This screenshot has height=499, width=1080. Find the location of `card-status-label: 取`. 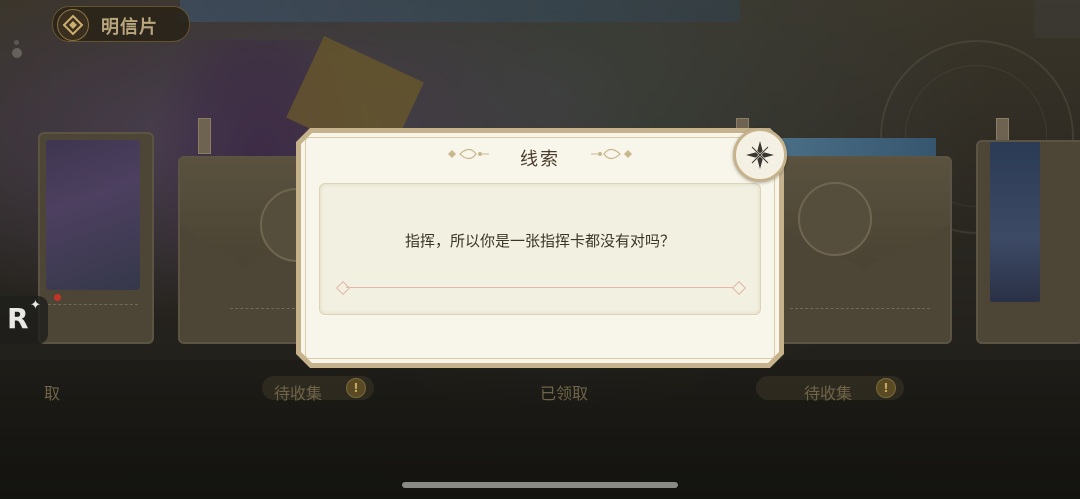

card-status-label: 取 is located at coordinates (52, 393).